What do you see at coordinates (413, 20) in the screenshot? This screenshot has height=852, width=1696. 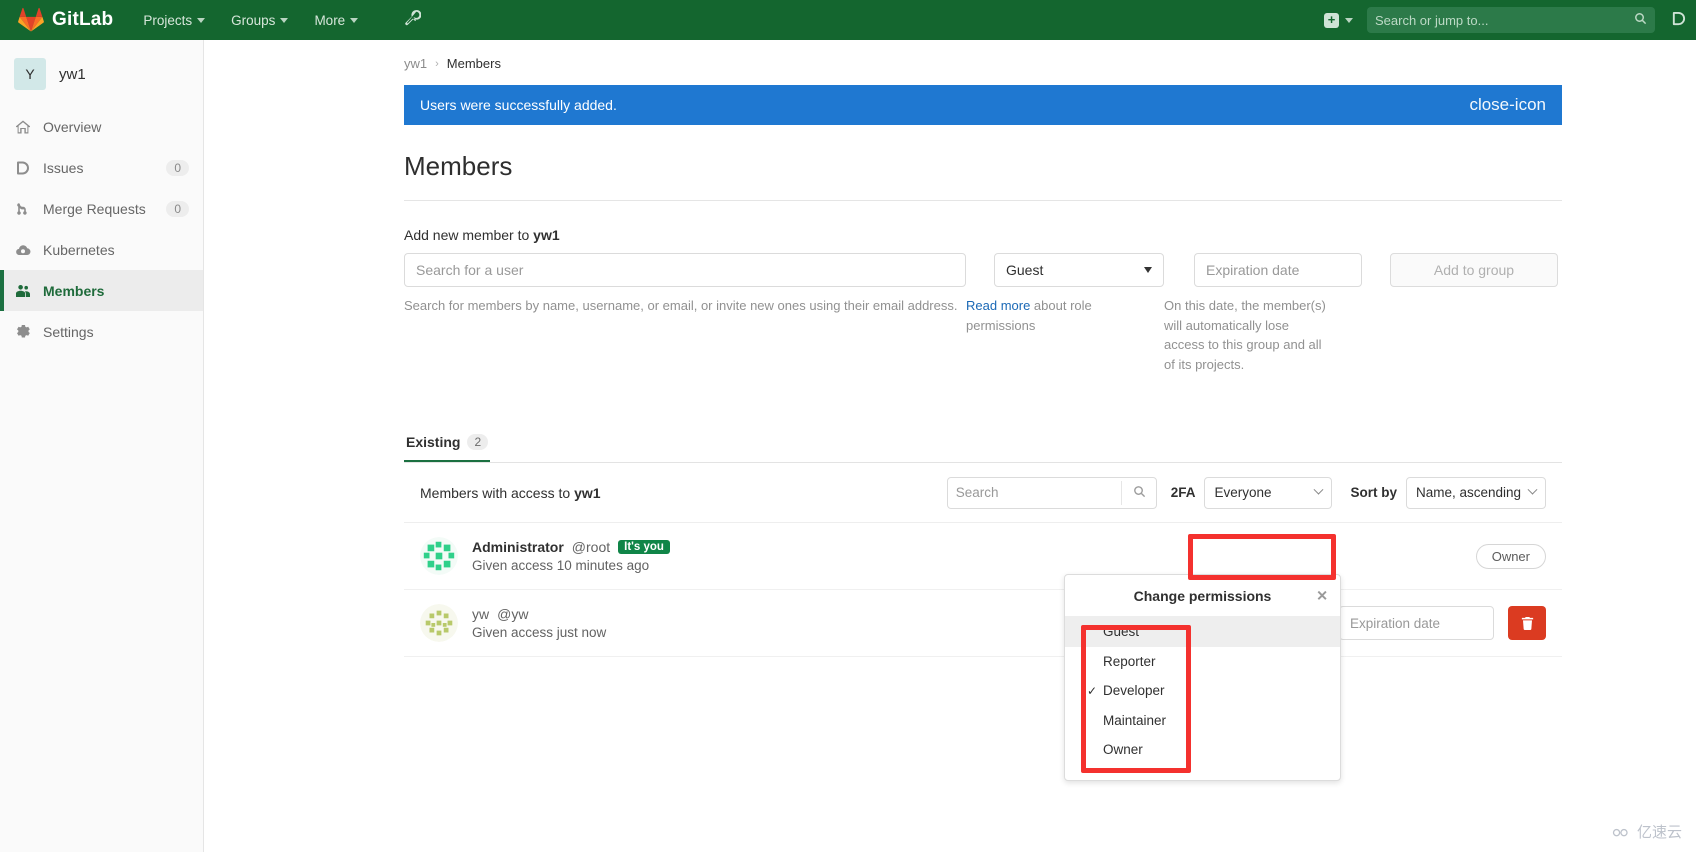 I see `wrench-icon` at bounding box center [413, 20].